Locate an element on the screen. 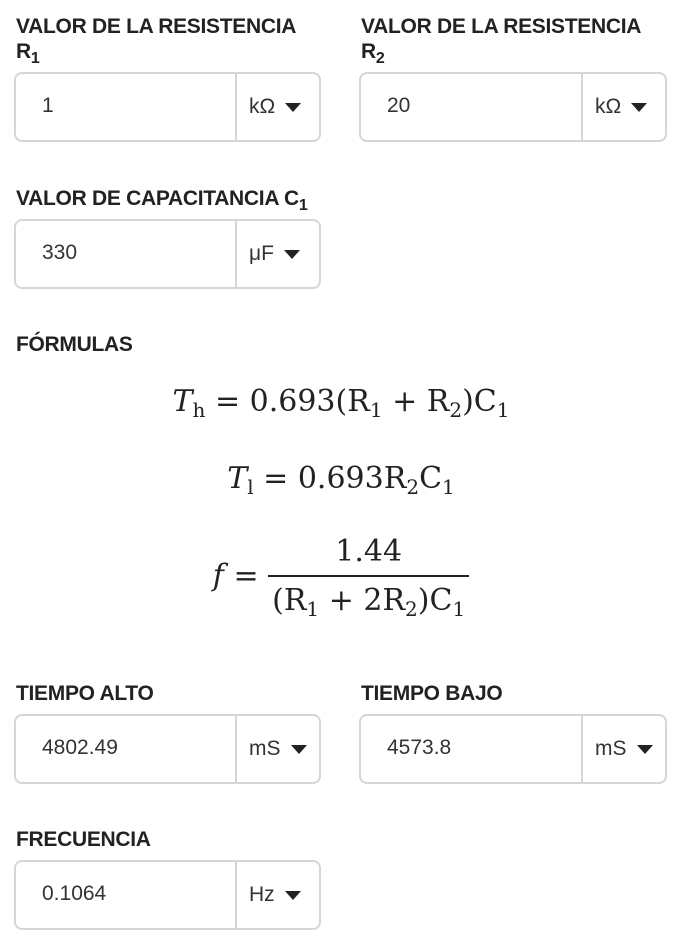  r1-label-text: VALOR DE LA RESISTENCIA is located at coordinates (156, 26).